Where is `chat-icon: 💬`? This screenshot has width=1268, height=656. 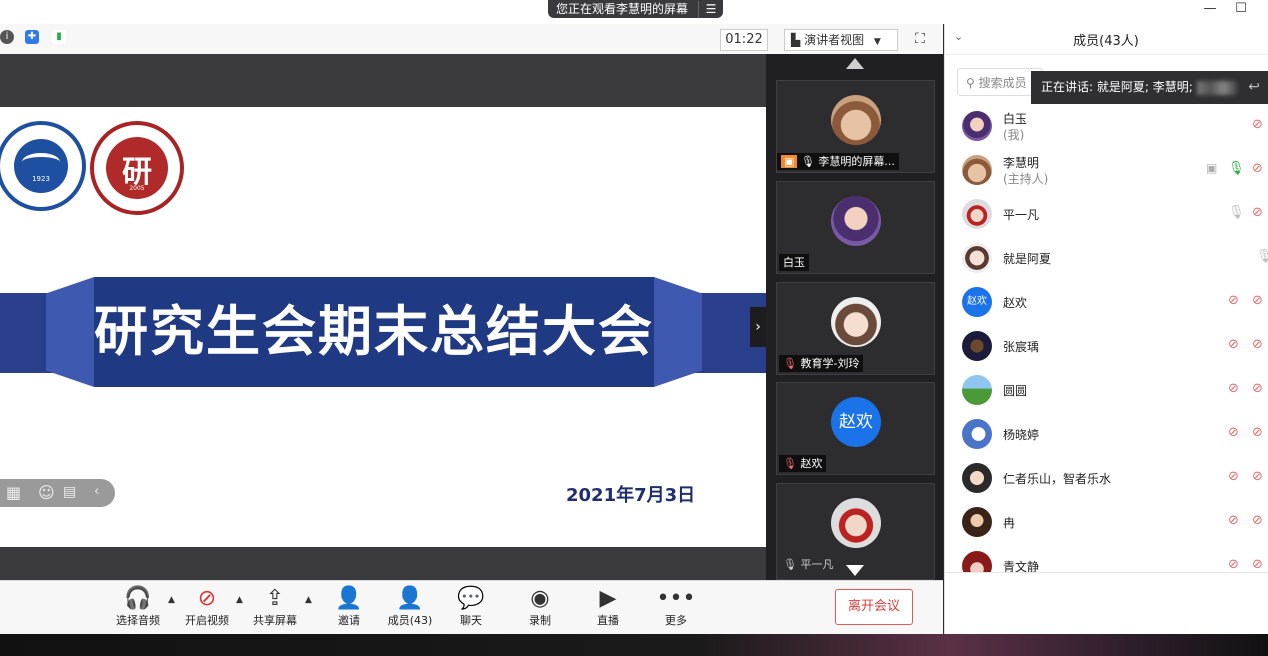 chat-icon: 💬 is located at coordinates (471, 598).